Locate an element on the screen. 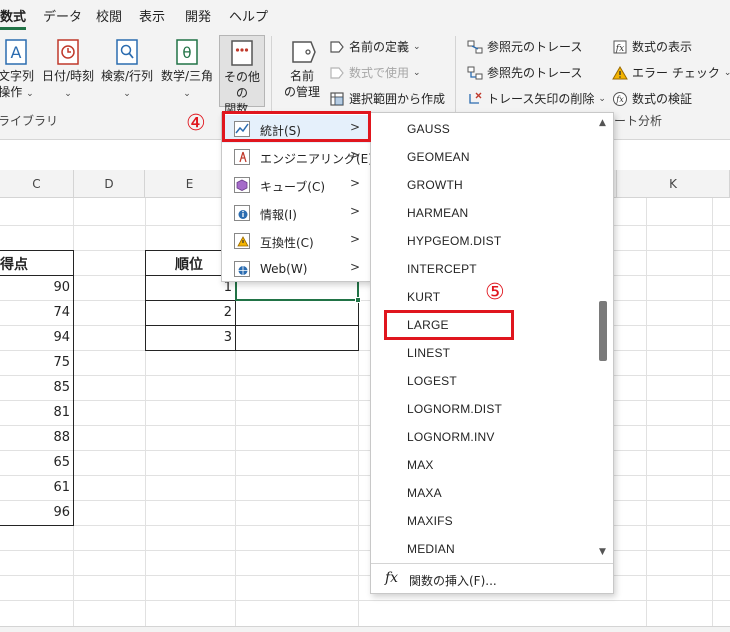 Image resolution: width=730 pixels, height=632 pixels. column-header-c: C is located at coordinates (37, 184).